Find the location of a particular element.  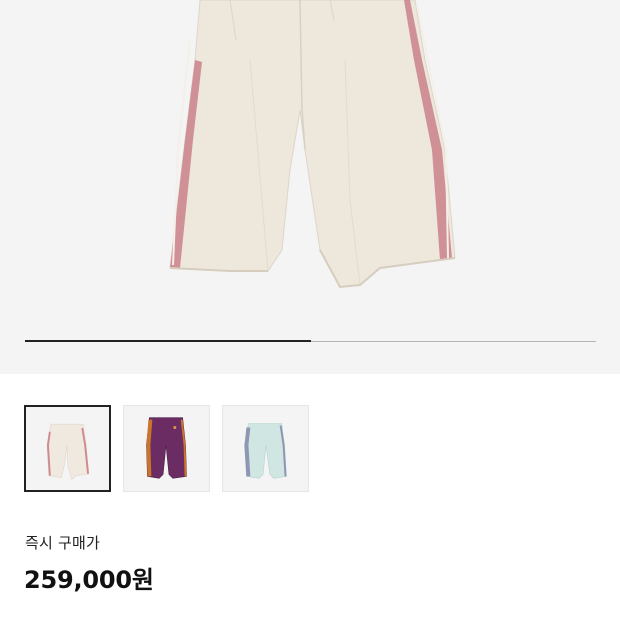

thumbnail-list is located at coordinates (166, 448).